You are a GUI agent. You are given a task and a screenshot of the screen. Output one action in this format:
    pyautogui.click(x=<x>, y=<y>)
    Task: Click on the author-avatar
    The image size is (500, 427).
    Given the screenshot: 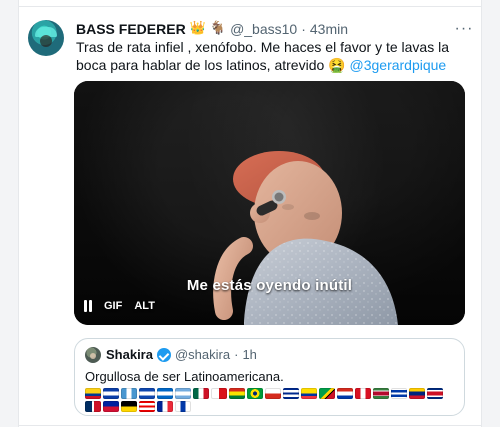 What is the action you would take?
    pyautogui.click(x=46, y=38)
    